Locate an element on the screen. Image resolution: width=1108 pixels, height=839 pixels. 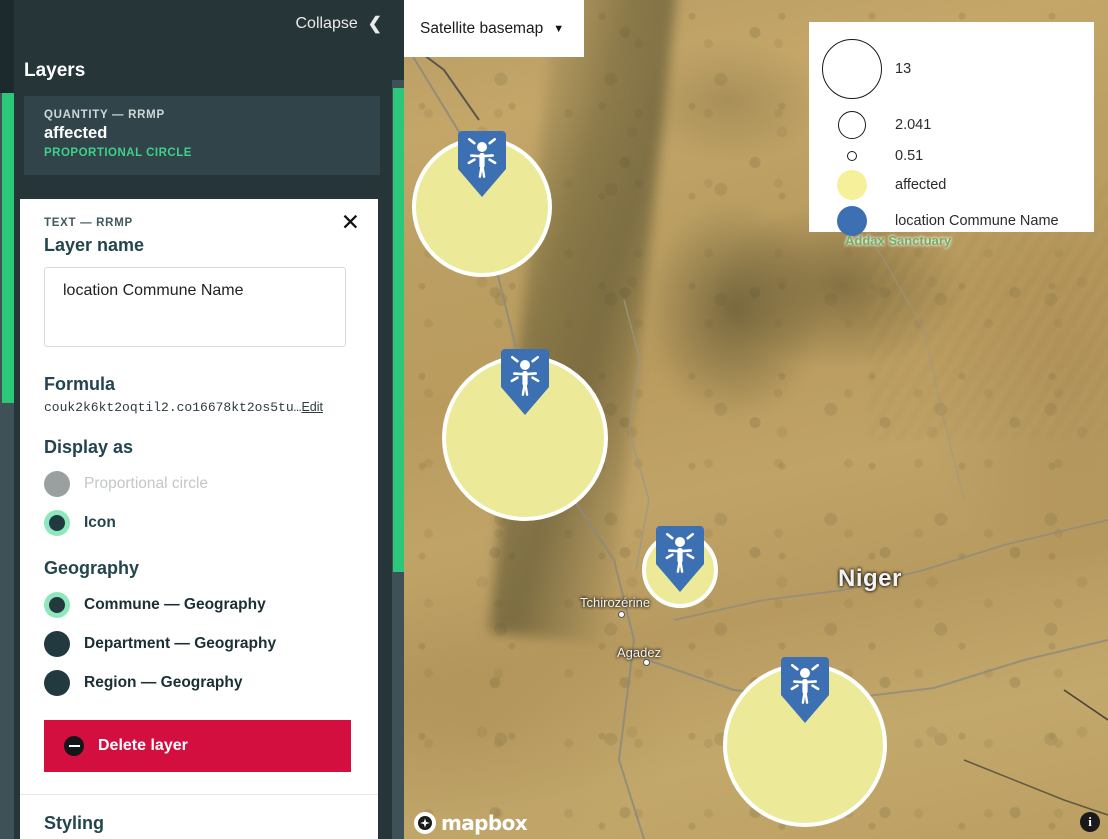
styling-title: Styling is located at coordinates (74, 823).